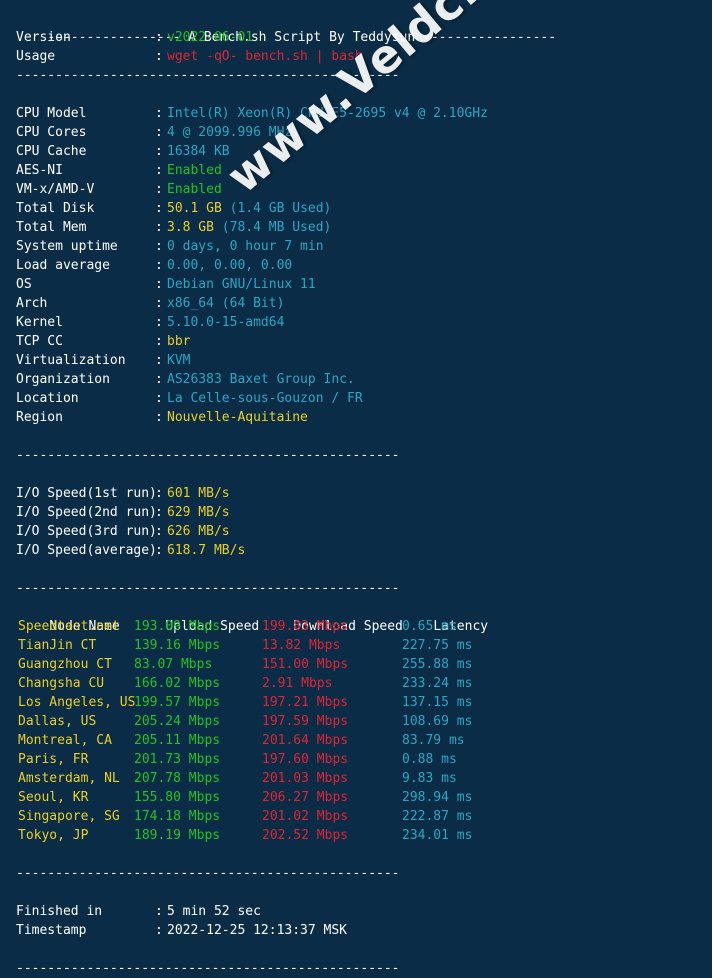 Image resolution: width=712 pixels, height=978 pixels. Describe the element at coordinates (305, 778) in the screenshot. I see `speedtest-cell-download-speed: 201.03 Mbps` at that location.